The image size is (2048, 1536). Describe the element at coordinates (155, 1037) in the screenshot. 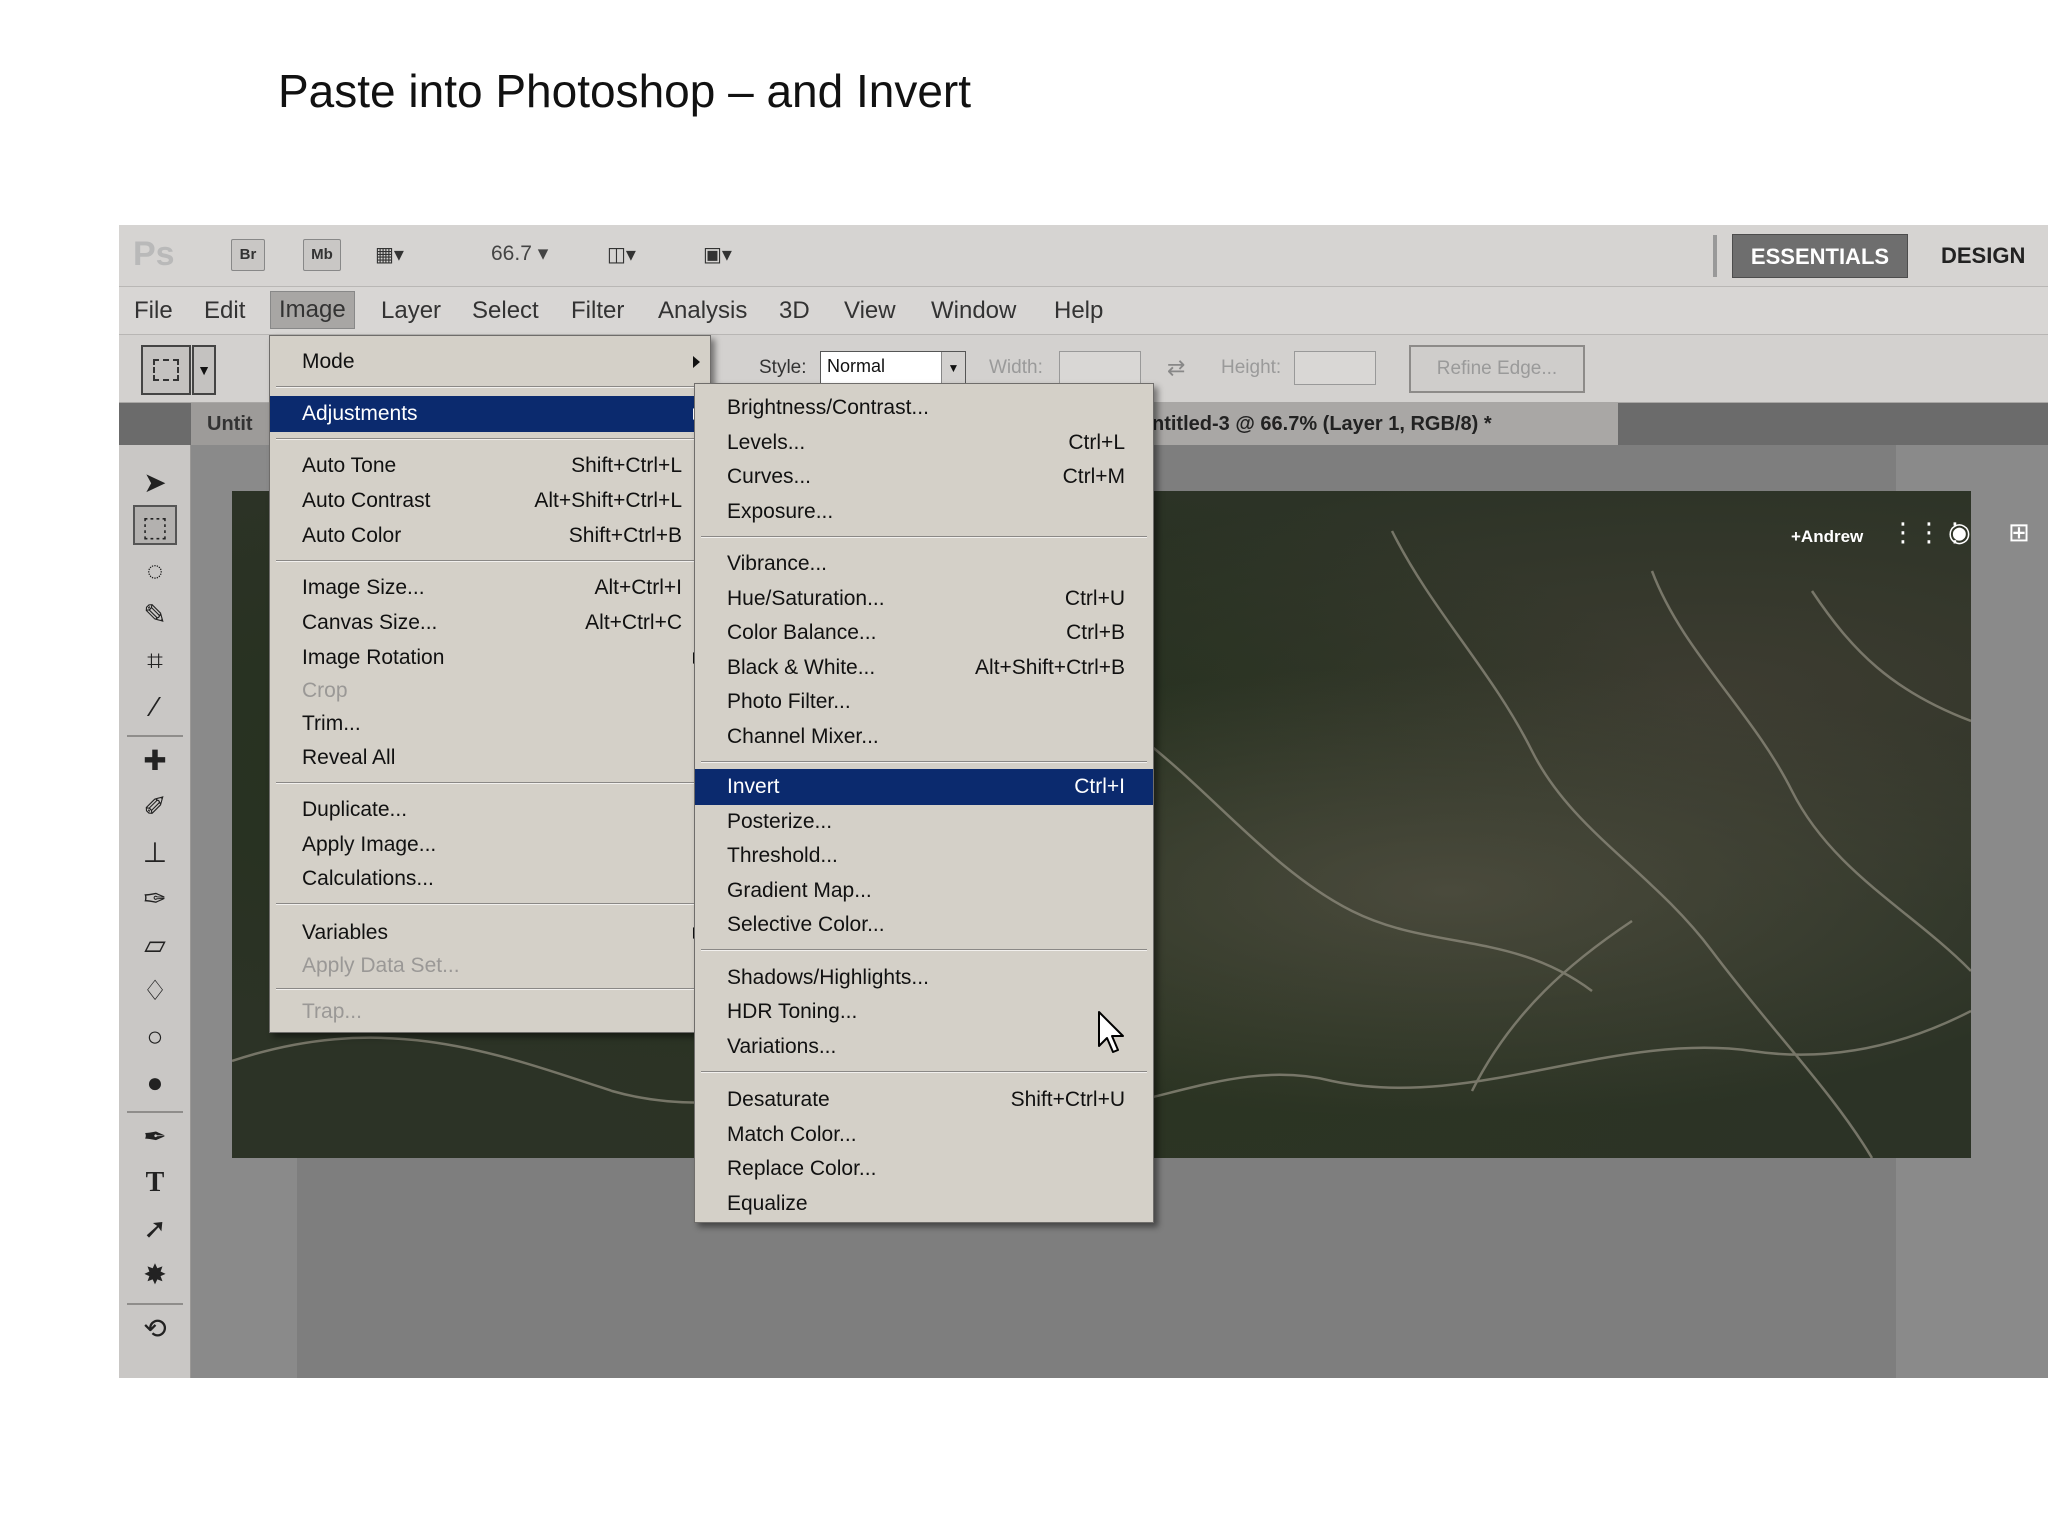

I see `blur-tool-icon: ○` at that location.